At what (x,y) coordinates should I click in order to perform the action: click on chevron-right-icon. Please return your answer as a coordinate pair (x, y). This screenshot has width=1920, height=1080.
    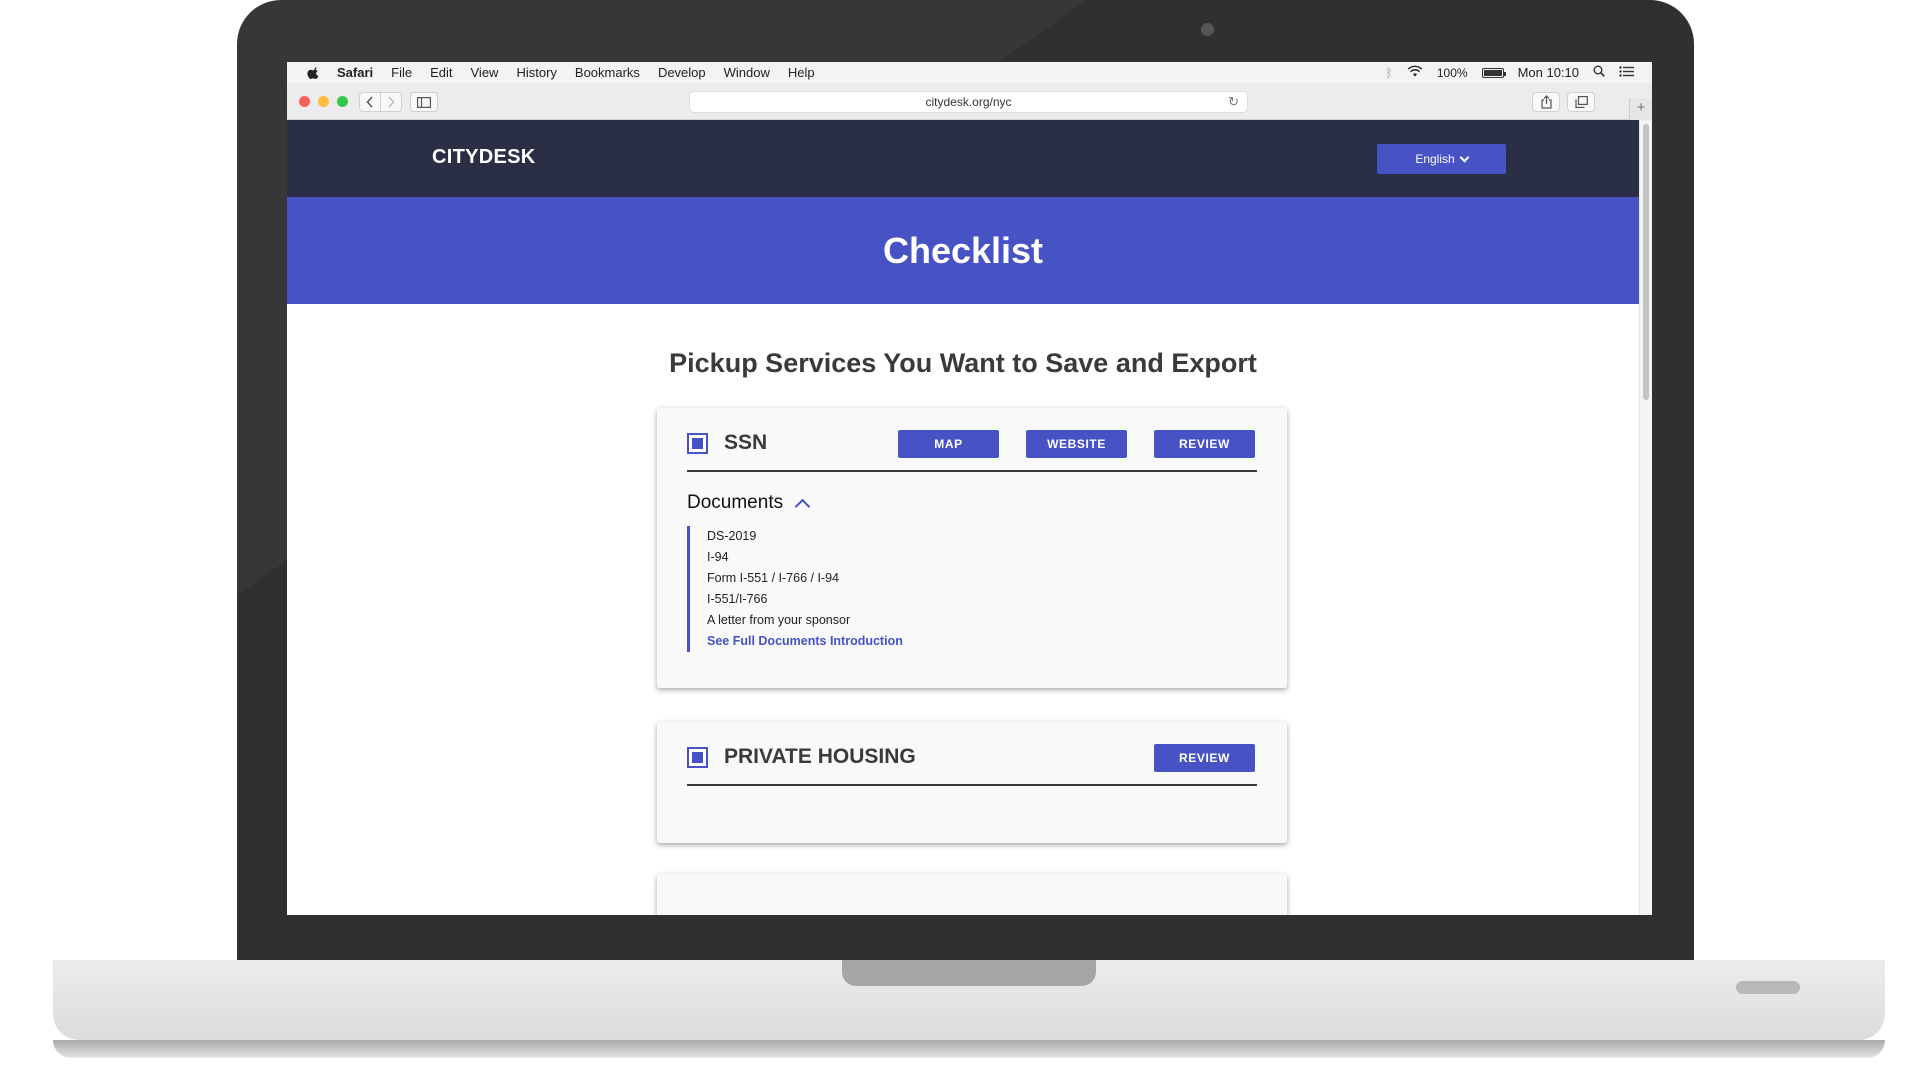
    Looking at the image, I should click on (391, 102).